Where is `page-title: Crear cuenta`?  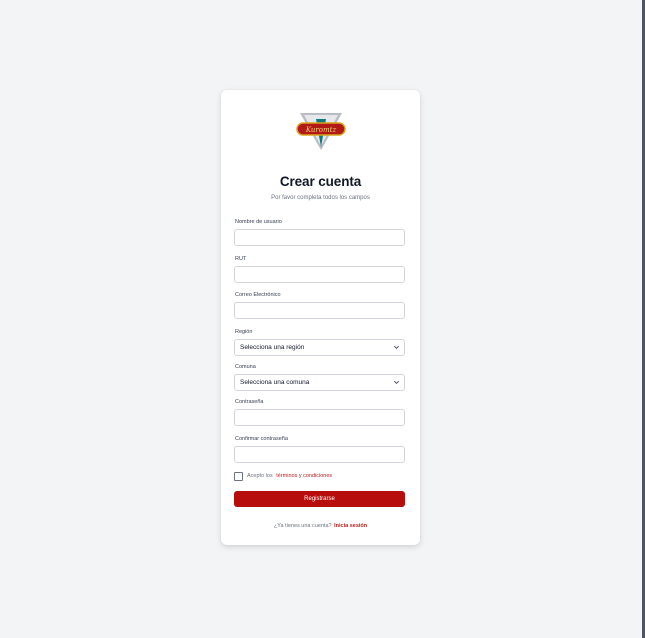
page-title: Crear cuenta is located at coordinates (320, 181).